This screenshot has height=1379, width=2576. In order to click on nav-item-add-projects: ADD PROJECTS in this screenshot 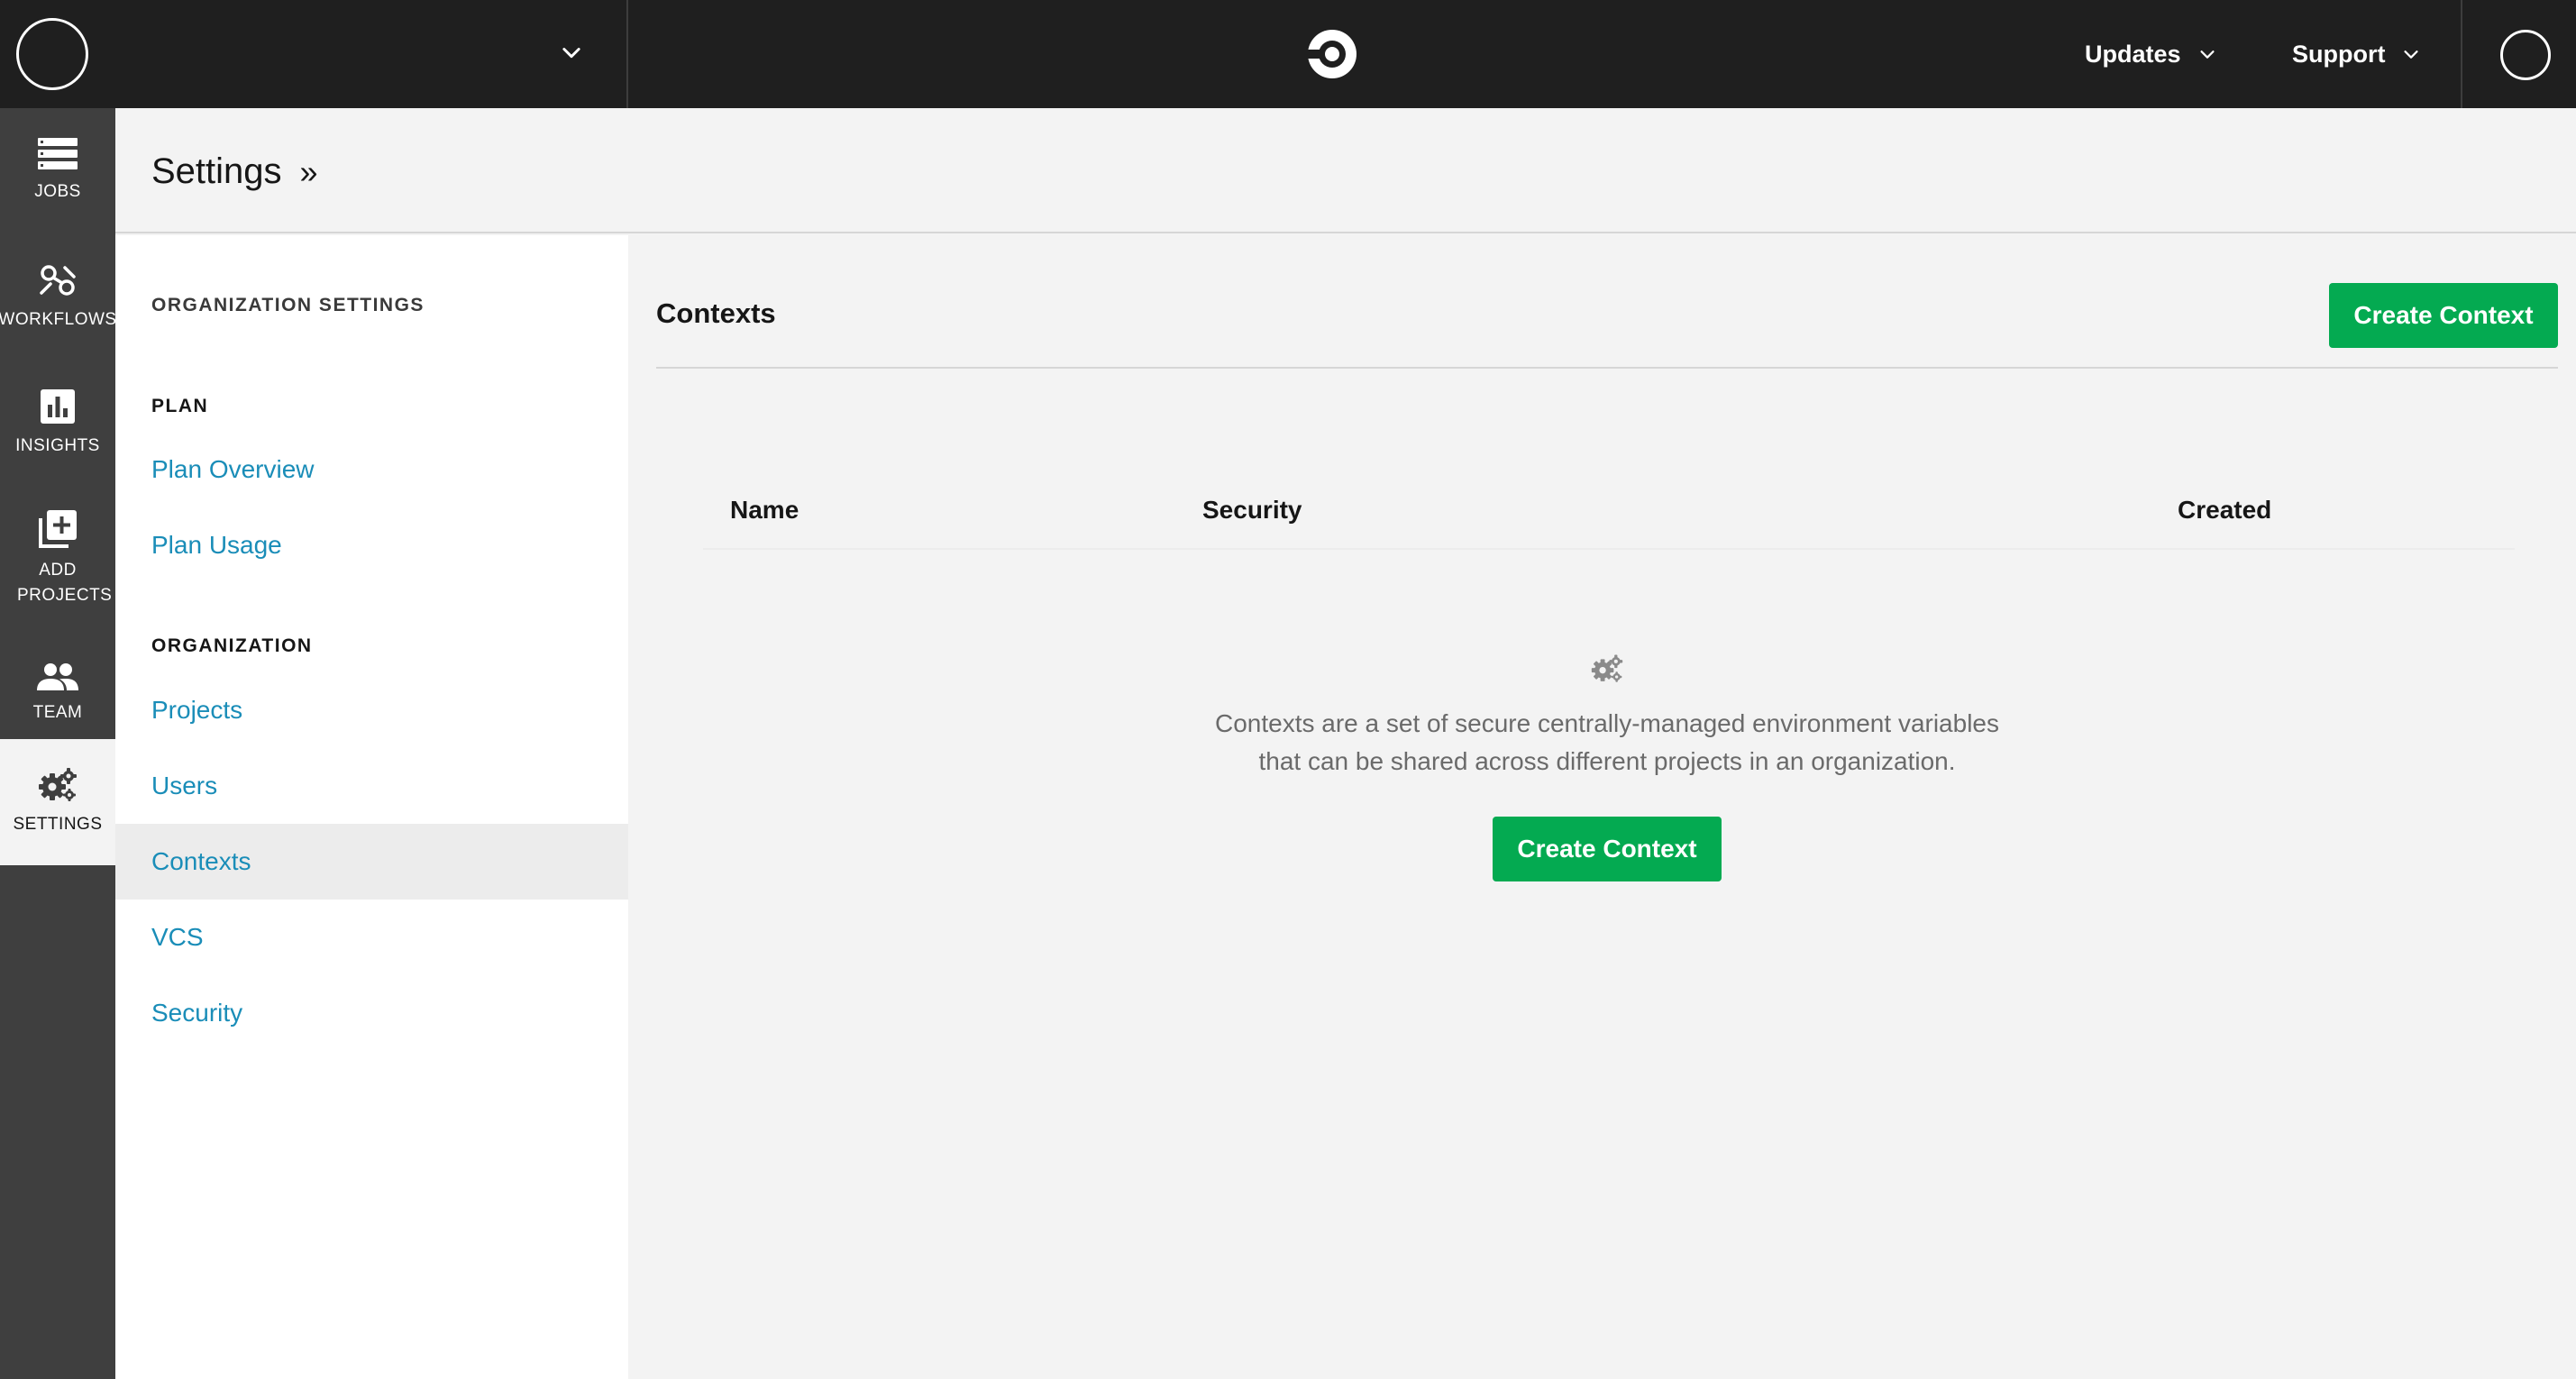, I will do `click(57, 559)`.